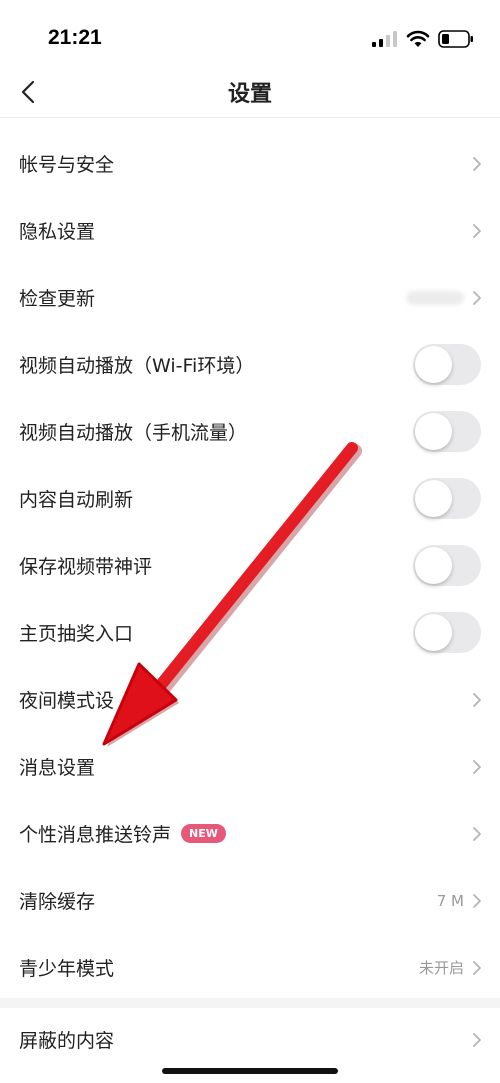 This screenshot has height=1083, width=500. I want to click on settings-item-label: 视频自动播放（手机流量）, so click(133, 433).